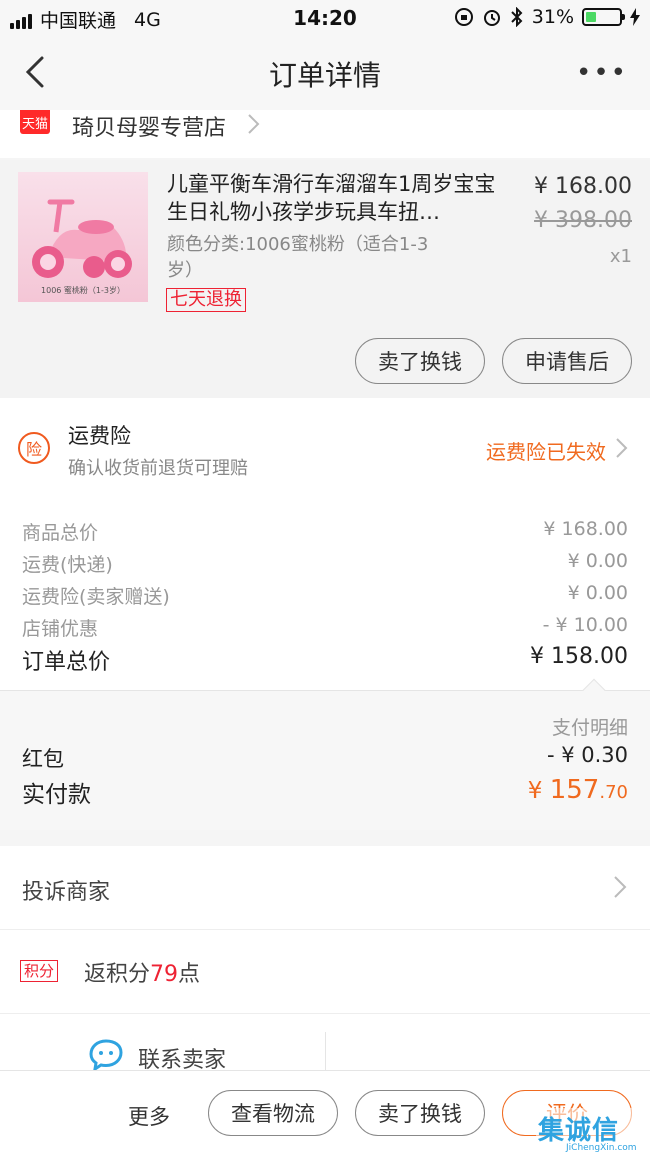 The height and width of the screenshot is (1156, 650). Describe the element at coordinates (34, 448) in the screenshot. I see `insurance-icon: 险` at that location.